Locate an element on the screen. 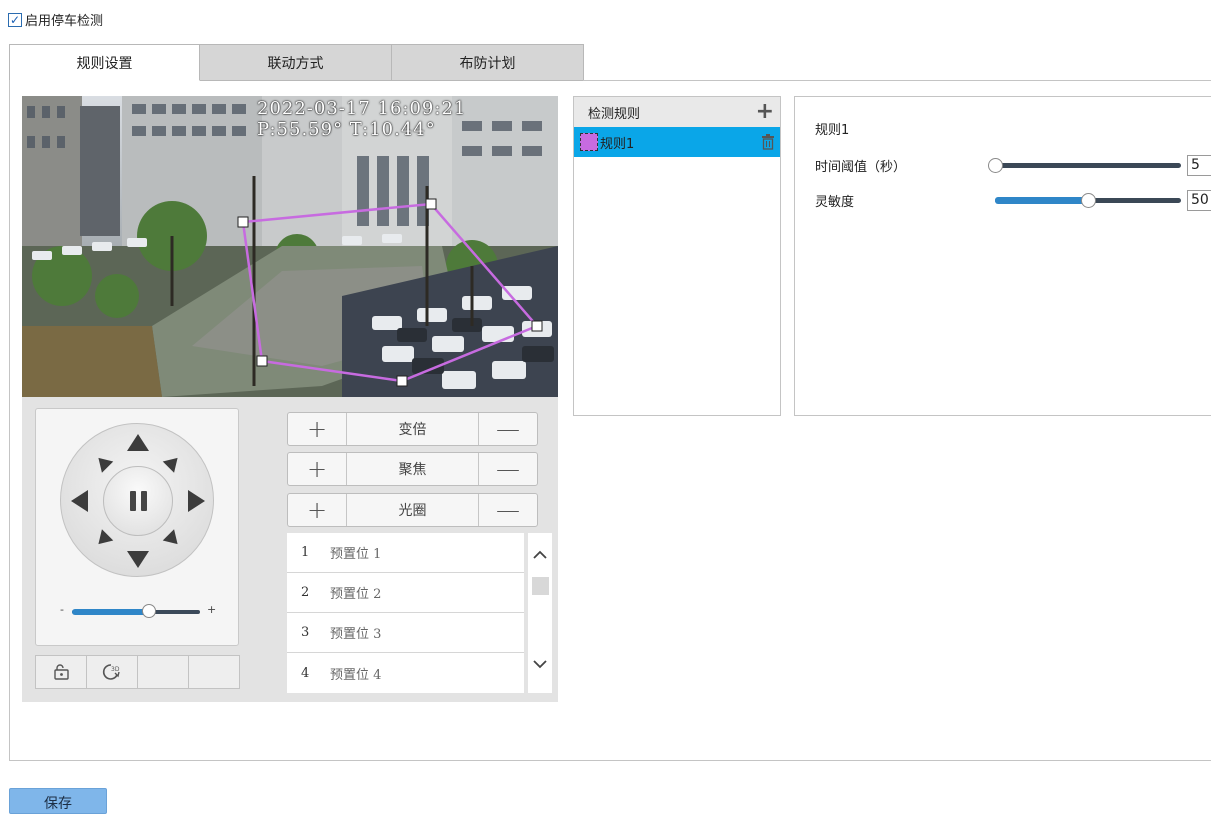 The width and height of the screenshot is (1211, 814). sensitivity-row: 灵敏度 50 is located at coordinates (1013, 200).